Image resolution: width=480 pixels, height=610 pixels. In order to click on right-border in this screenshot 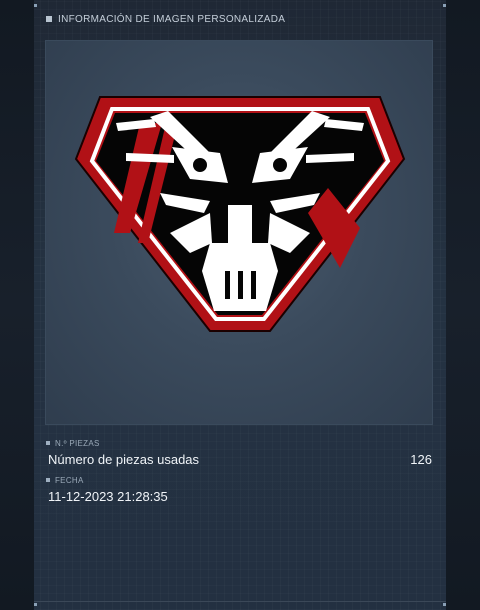, I will do `click(463, 305)`.